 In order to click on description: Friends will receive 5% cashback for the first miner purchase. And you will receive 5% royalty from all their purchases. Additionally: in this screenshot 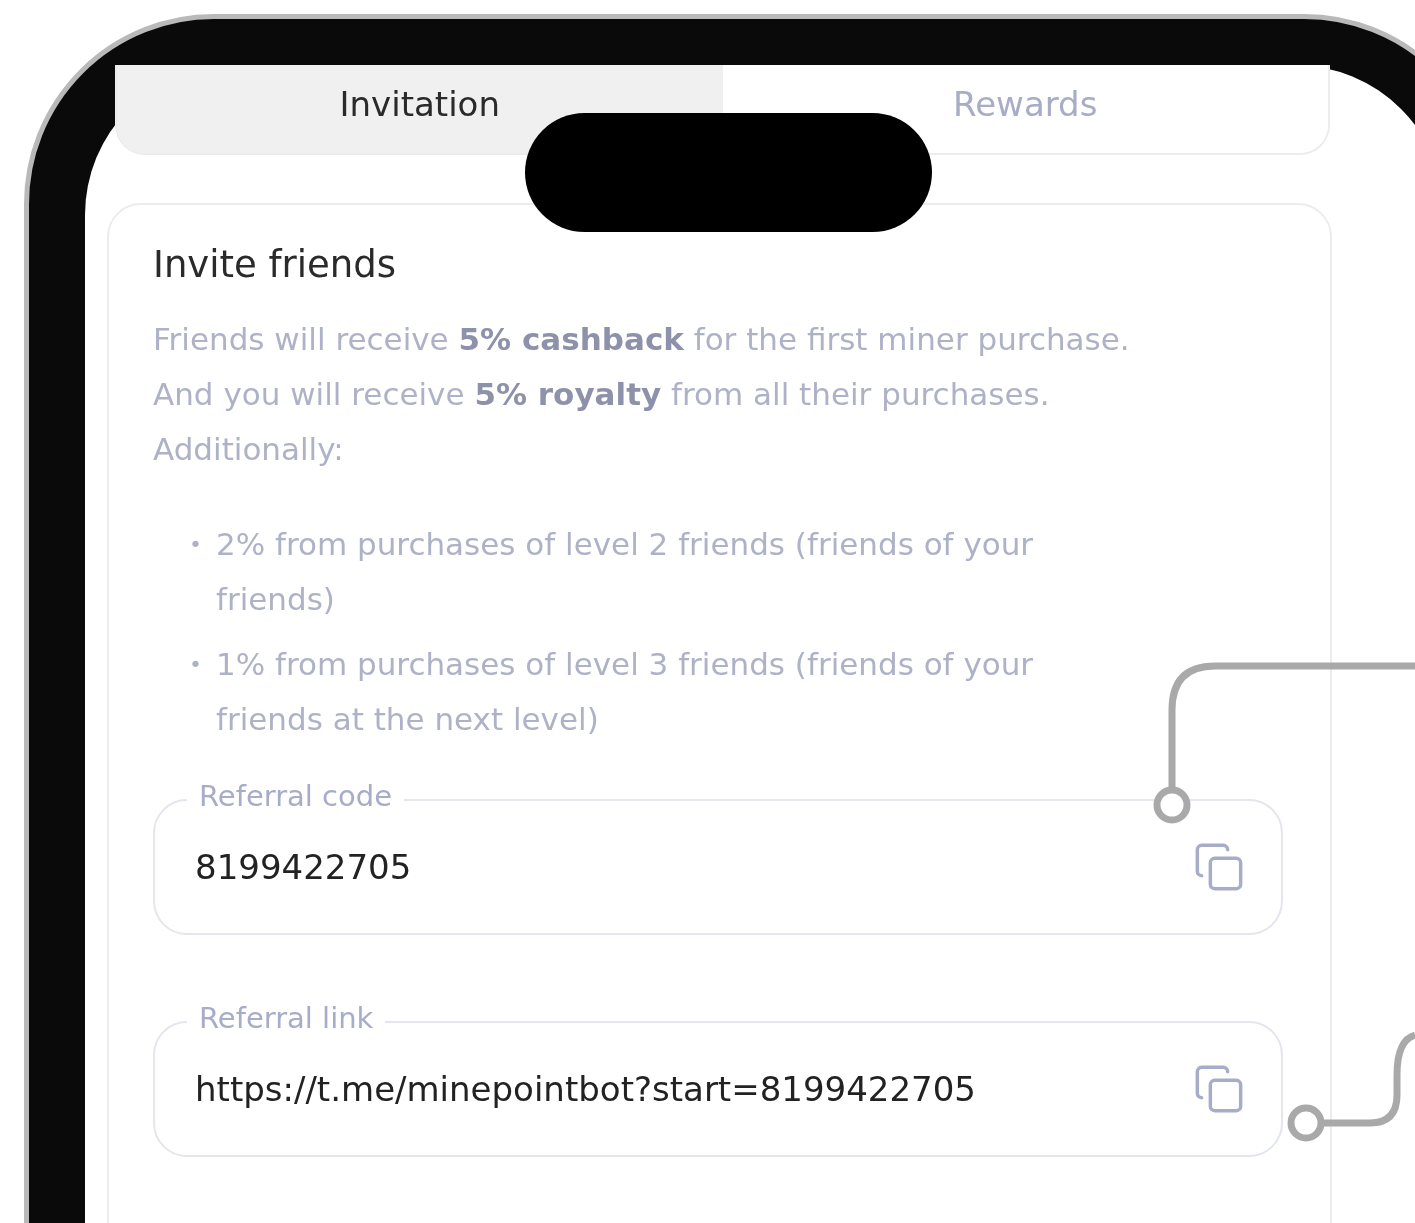, I will do `click(642, 394)`.